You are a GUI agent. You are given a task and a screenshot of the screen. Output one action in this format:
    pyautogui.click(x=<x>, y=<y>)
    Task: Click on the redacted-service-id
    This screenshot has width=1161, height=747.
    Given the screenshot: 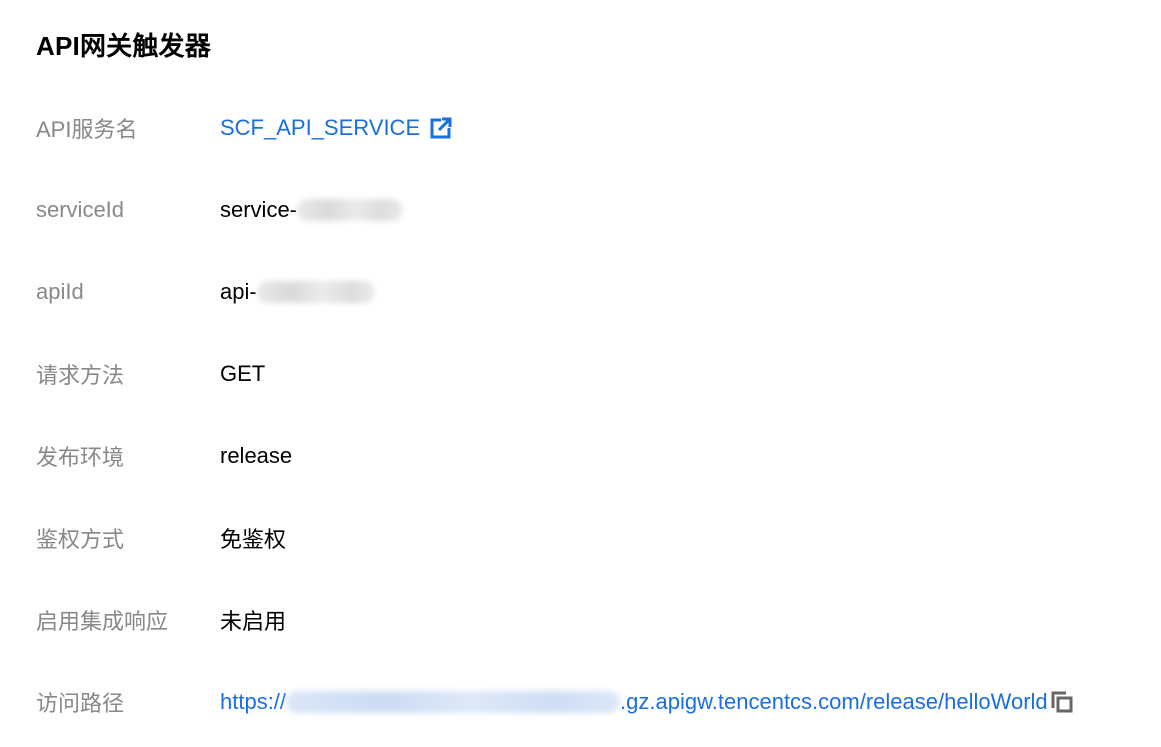 What is the action you would take?
    pyautogui.click(x=350, y=210)
    